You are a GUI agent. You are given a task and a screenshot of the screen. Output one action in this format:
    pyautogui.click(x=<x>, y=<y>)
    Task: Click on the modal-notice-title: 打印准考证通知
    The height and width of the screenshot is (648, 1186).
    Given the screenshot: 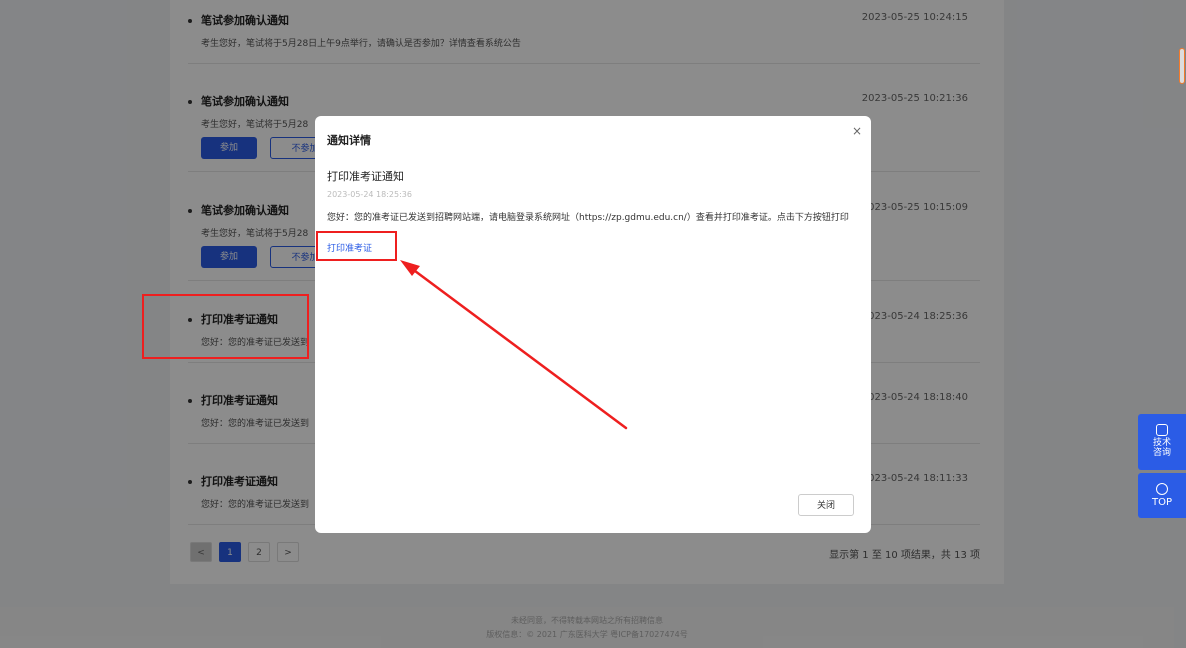 What is the action you would take?
    pyautogui.click(x=365, y=176)
    